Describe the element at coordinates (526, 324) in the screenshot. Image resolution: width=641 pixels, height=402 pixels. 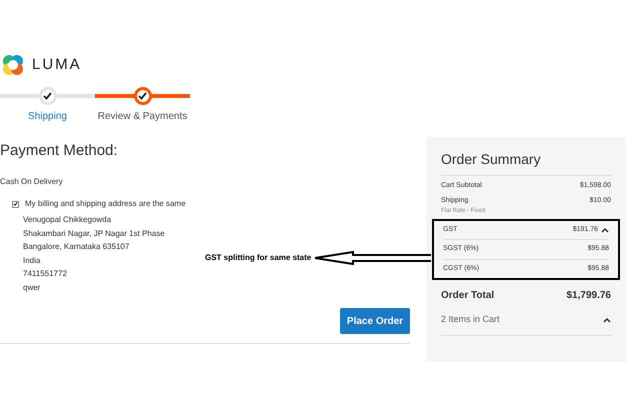
I see `items-in-cart-toggle: 2 Items in Cart` at that location.